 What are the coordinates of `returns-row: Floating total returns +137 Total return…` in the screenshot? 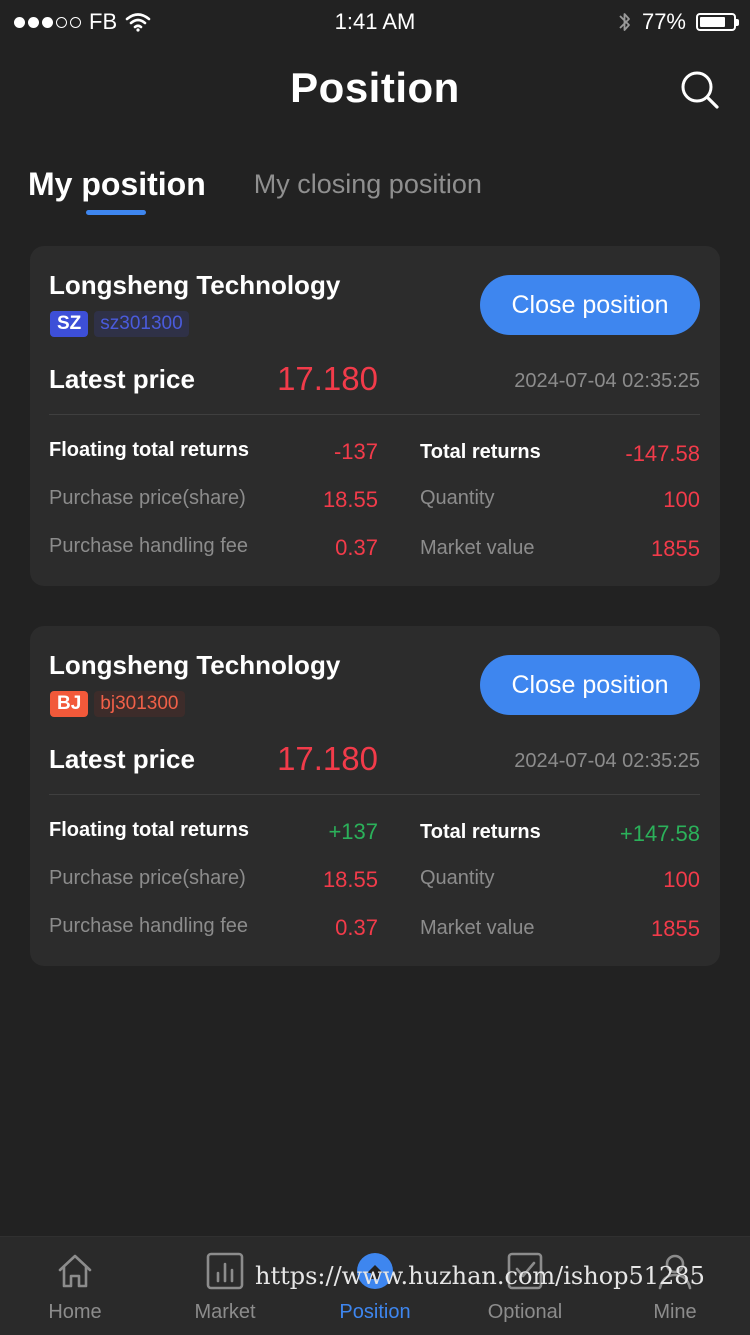 It's located at (375, 834).